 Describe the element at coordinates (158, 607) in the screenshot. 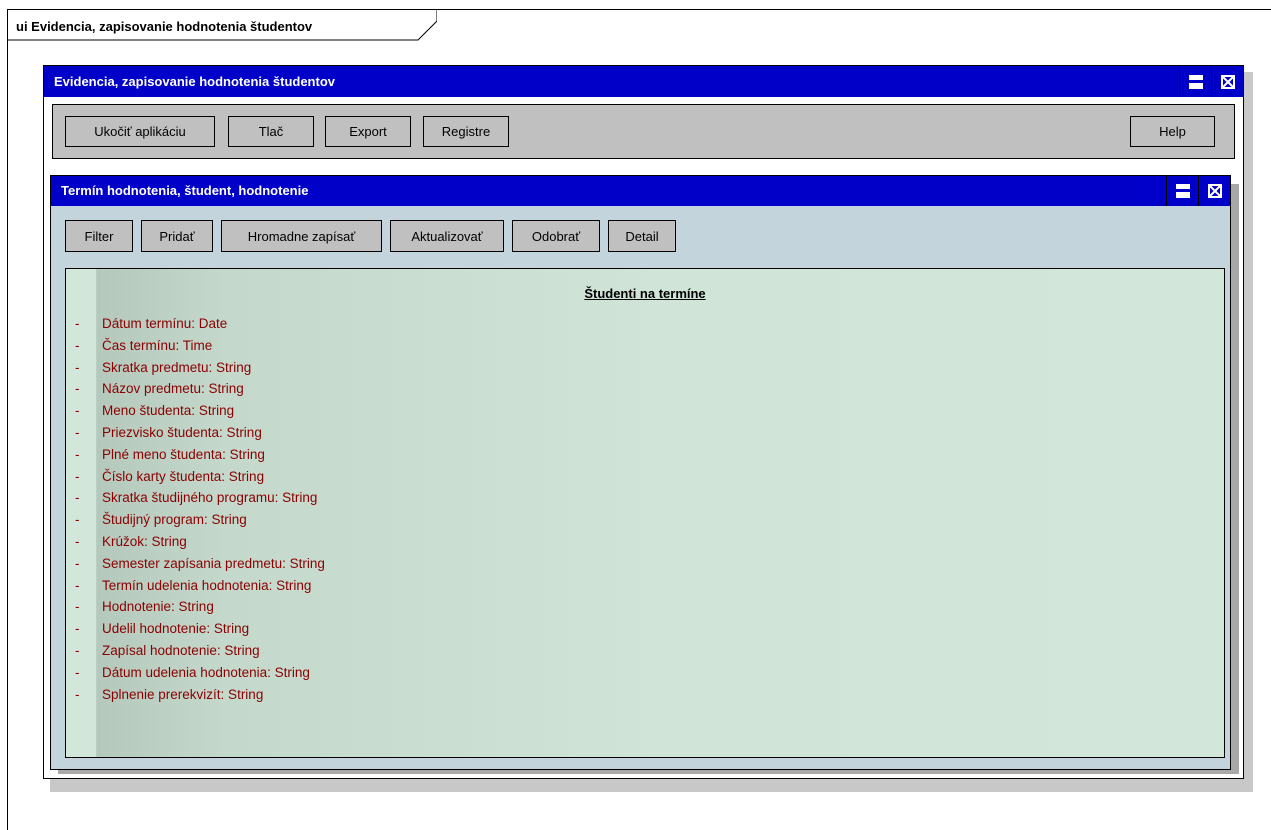

I see `attribute-text: Hodnotenie: String` at that location.